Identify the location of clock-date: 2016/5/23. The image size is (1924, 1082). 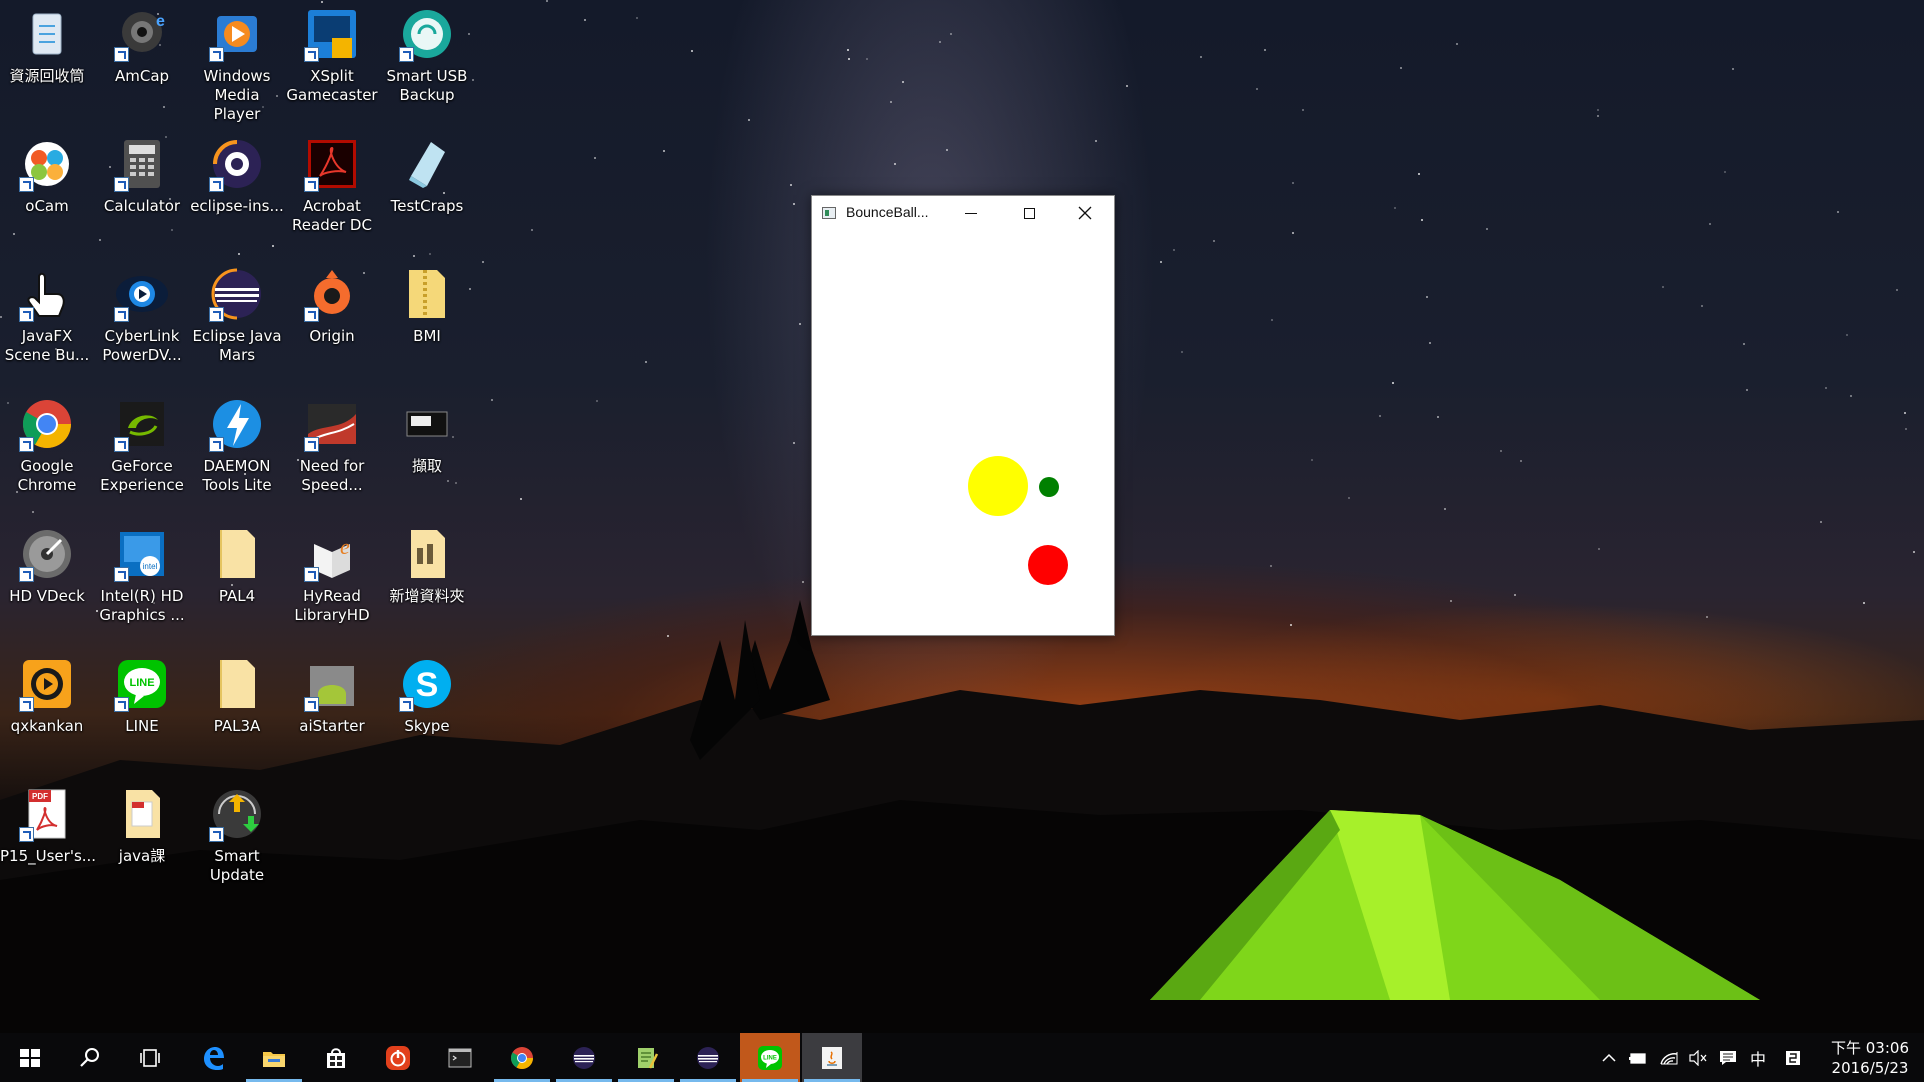
(1870, 1068).